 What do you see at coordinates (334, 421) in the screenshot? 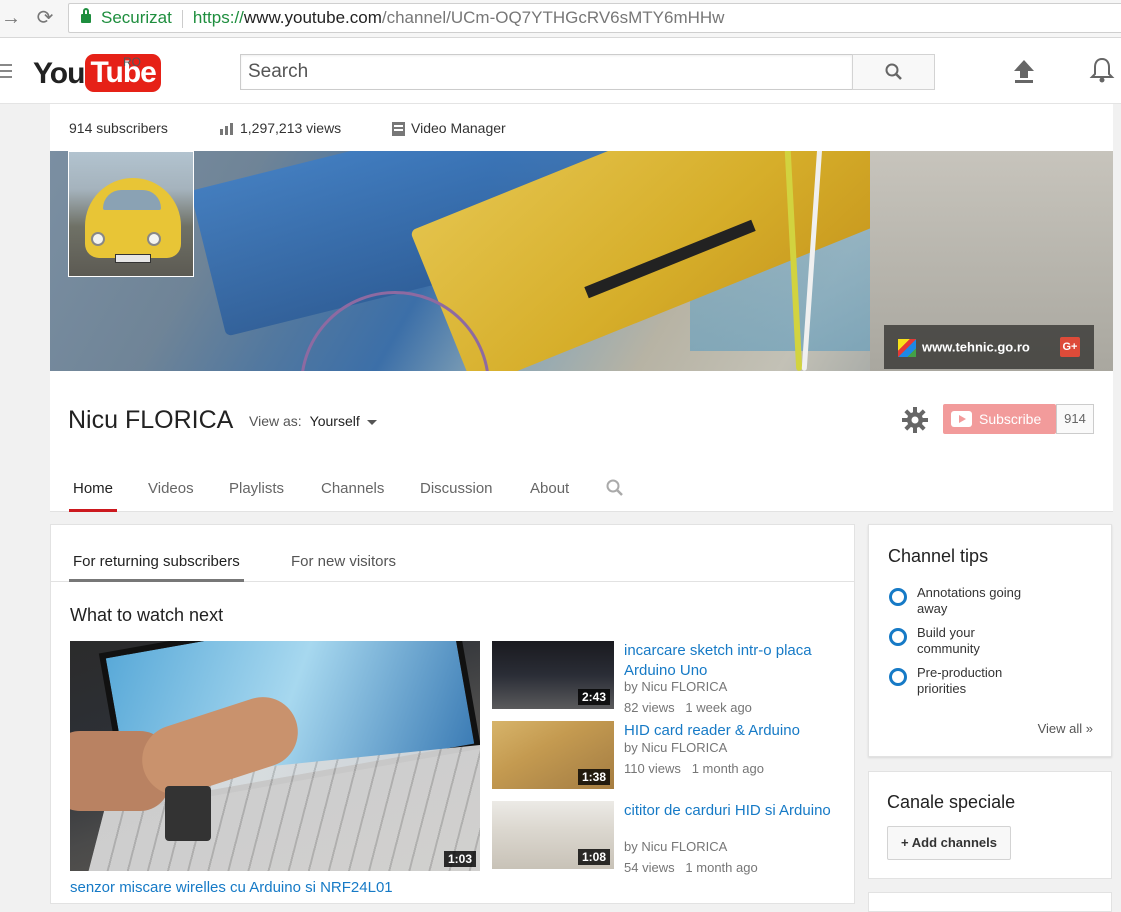
I see `view-as-value: Yourself` at bounding box center [334, 421].